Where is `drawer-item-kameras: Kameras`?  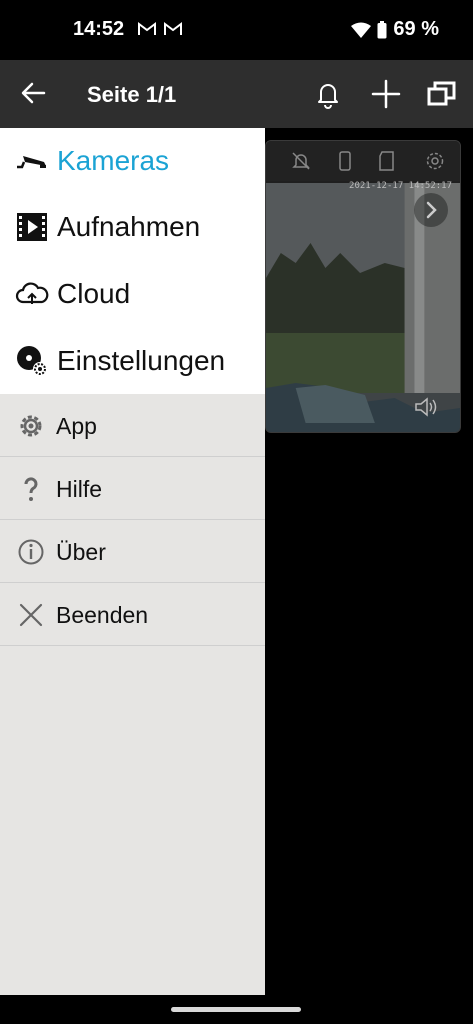
drawer-item-kameras: Kameras is located at coordinates (132, 161).